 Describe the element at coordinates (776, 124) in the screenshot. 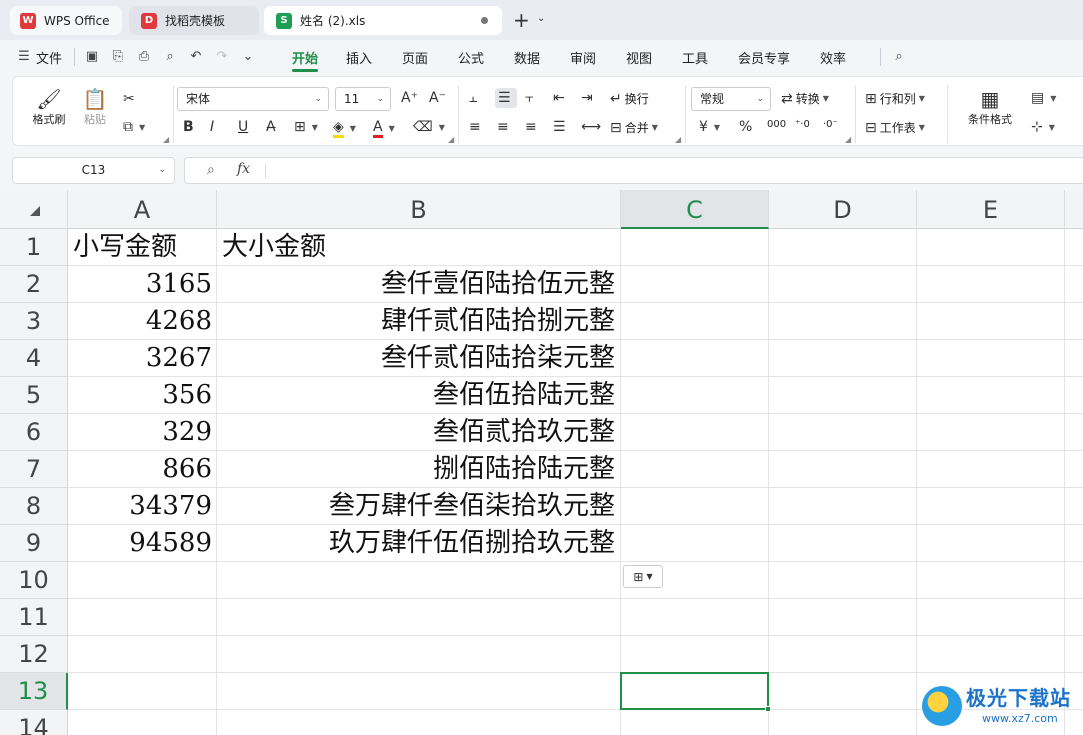

I see `thousands-button: 000` at that location.